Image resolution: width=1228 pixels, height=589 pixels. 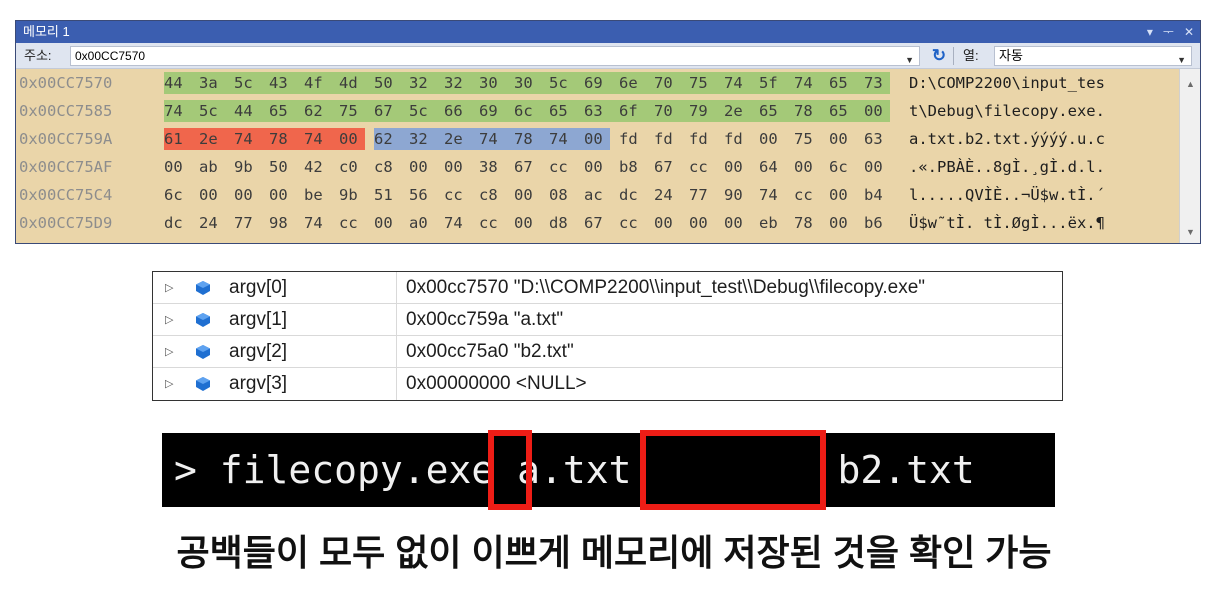 What do you see at coordinates (1181, 60) in the screenshot?
I see `columns-dropdown-arrow-icon: ▼` at bounding box center [1181, 60].